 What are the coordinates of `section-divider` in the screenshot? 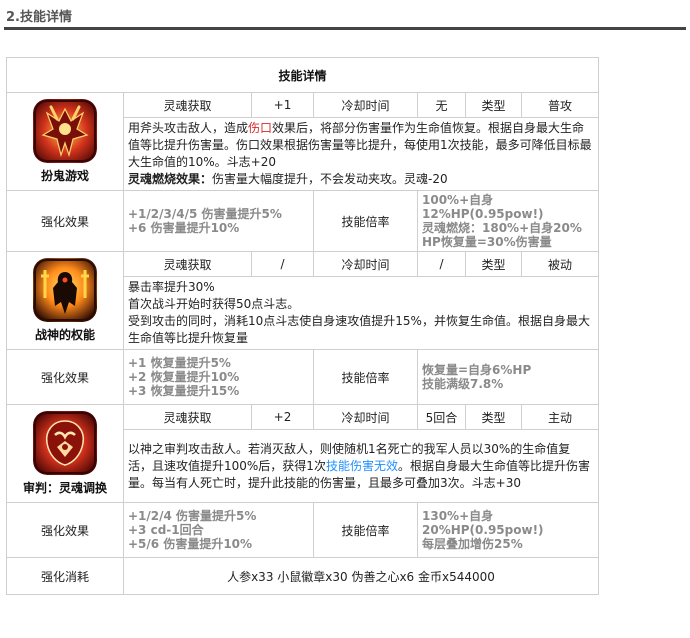 It's located at (345, 28).